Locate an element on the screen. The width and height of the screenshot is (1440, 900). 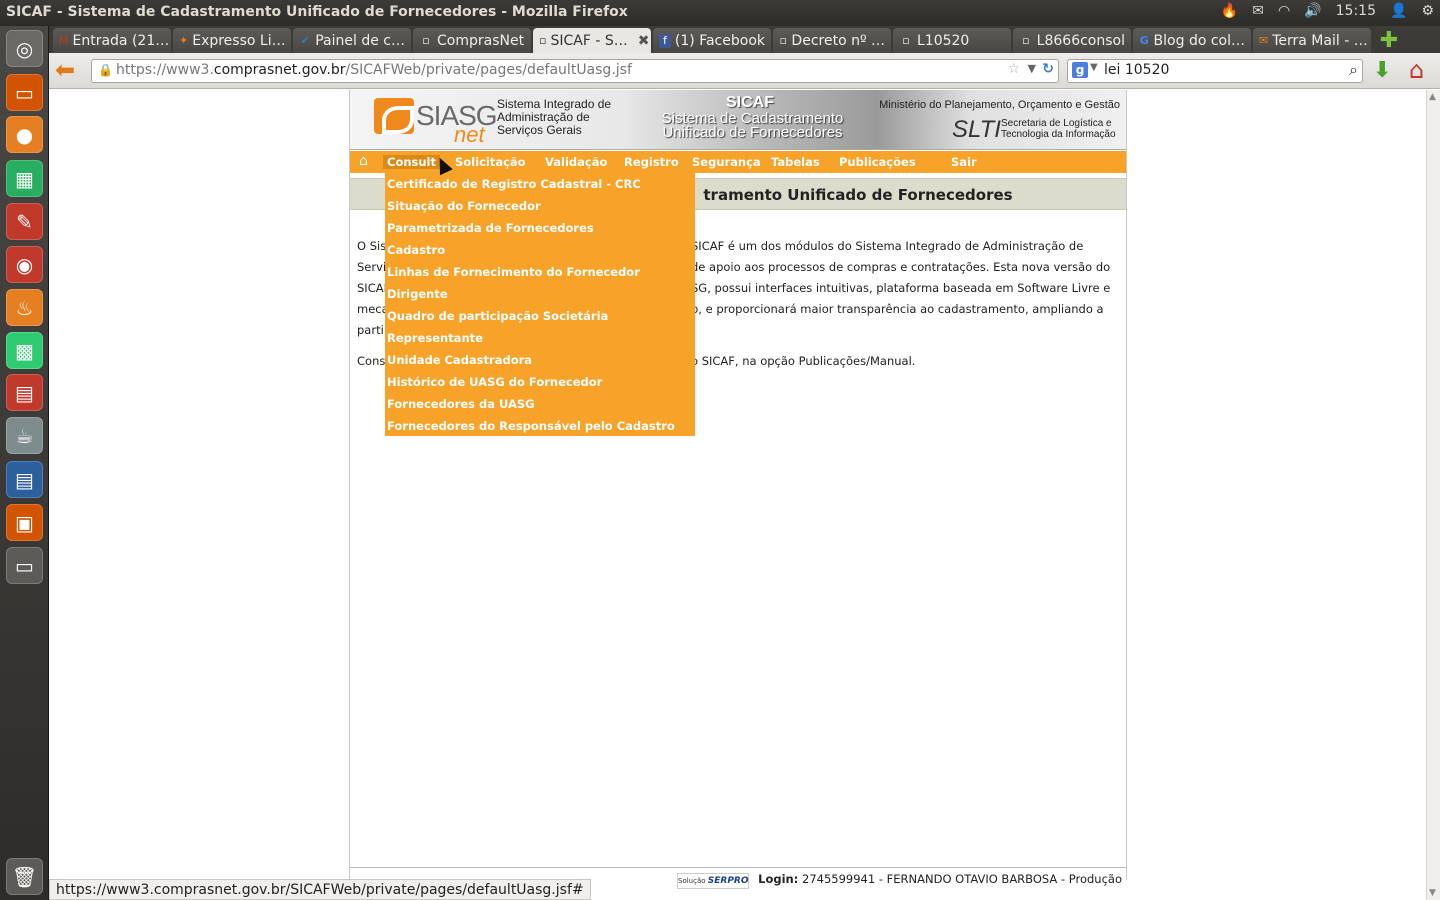
dash-icon: ◎ is located at coordinates (24, 48).